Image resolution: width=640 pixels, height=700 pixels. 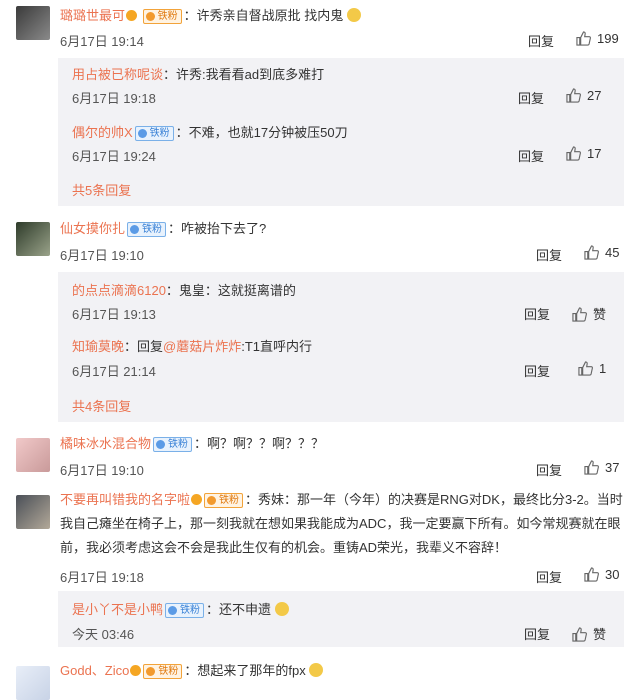 What do you see at coordinates (603, 368) in the screenshot?
I see `like-count: 1` at bounding box center [603, 368].